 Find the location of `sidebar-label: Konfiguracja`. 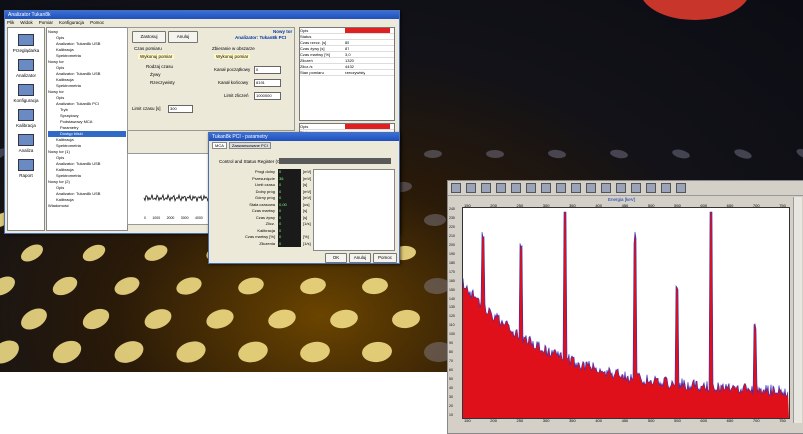

sidebar-label: Konfiguracja is located at coordinates (26, 100).